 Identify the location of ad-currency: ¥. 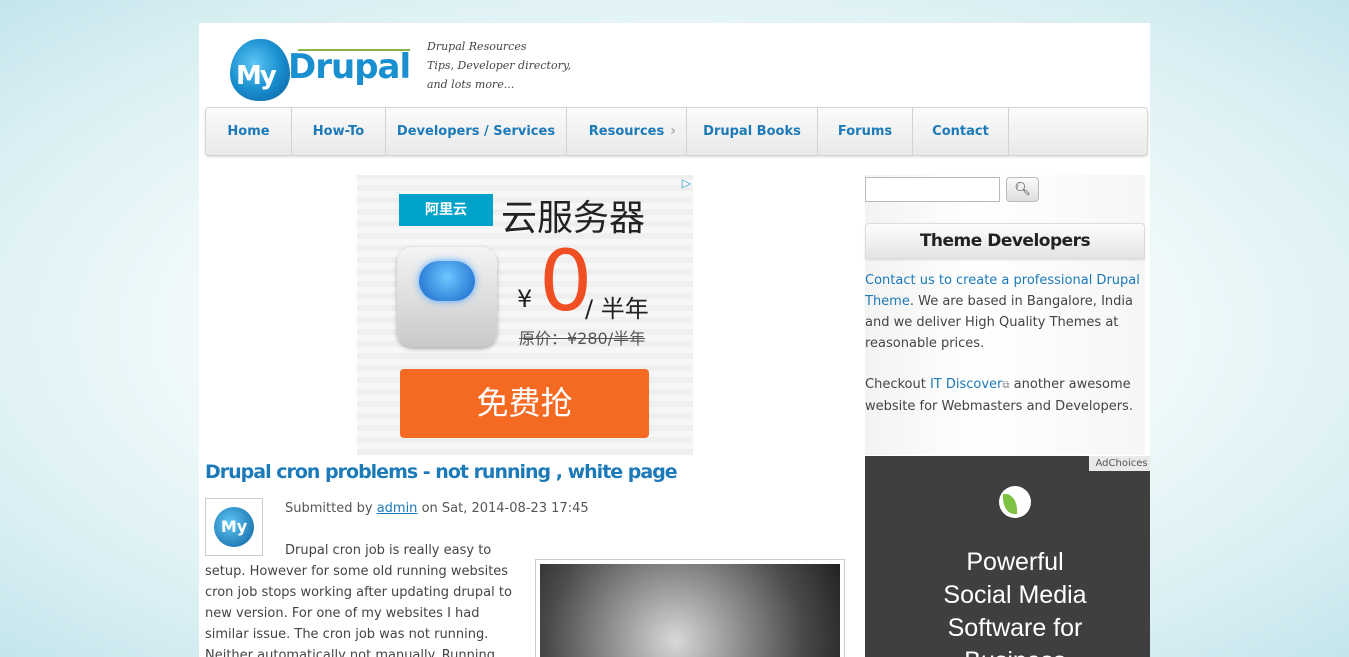
(525, 299).